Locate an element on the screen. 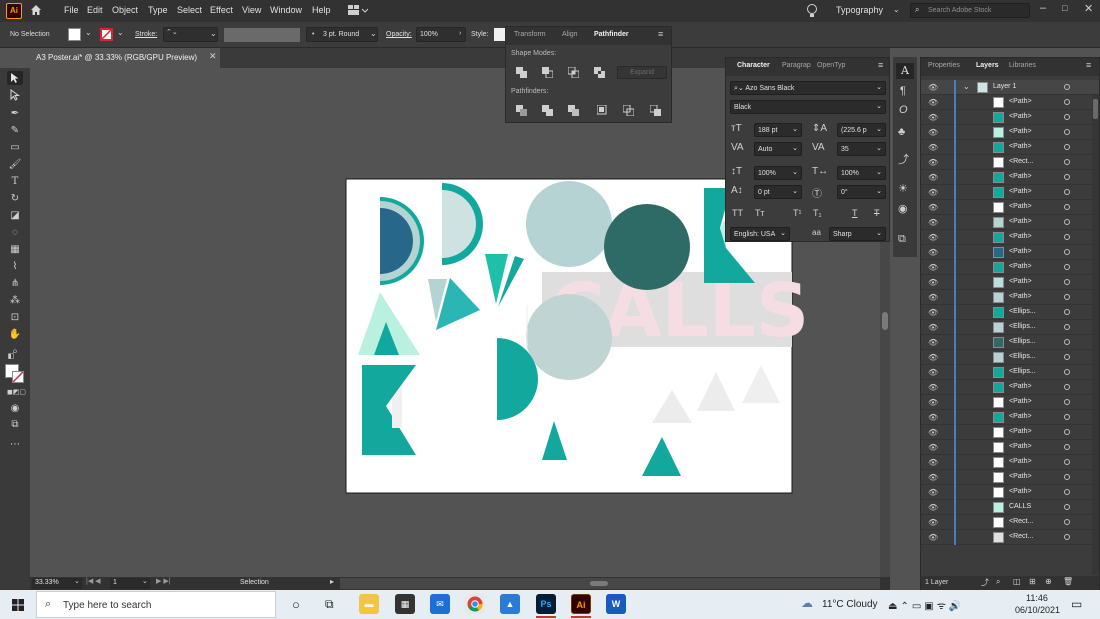 This screenshot has width=1100, height=619. new-sublayer-icon: ⊞ is located at coordinates (1032, 581).